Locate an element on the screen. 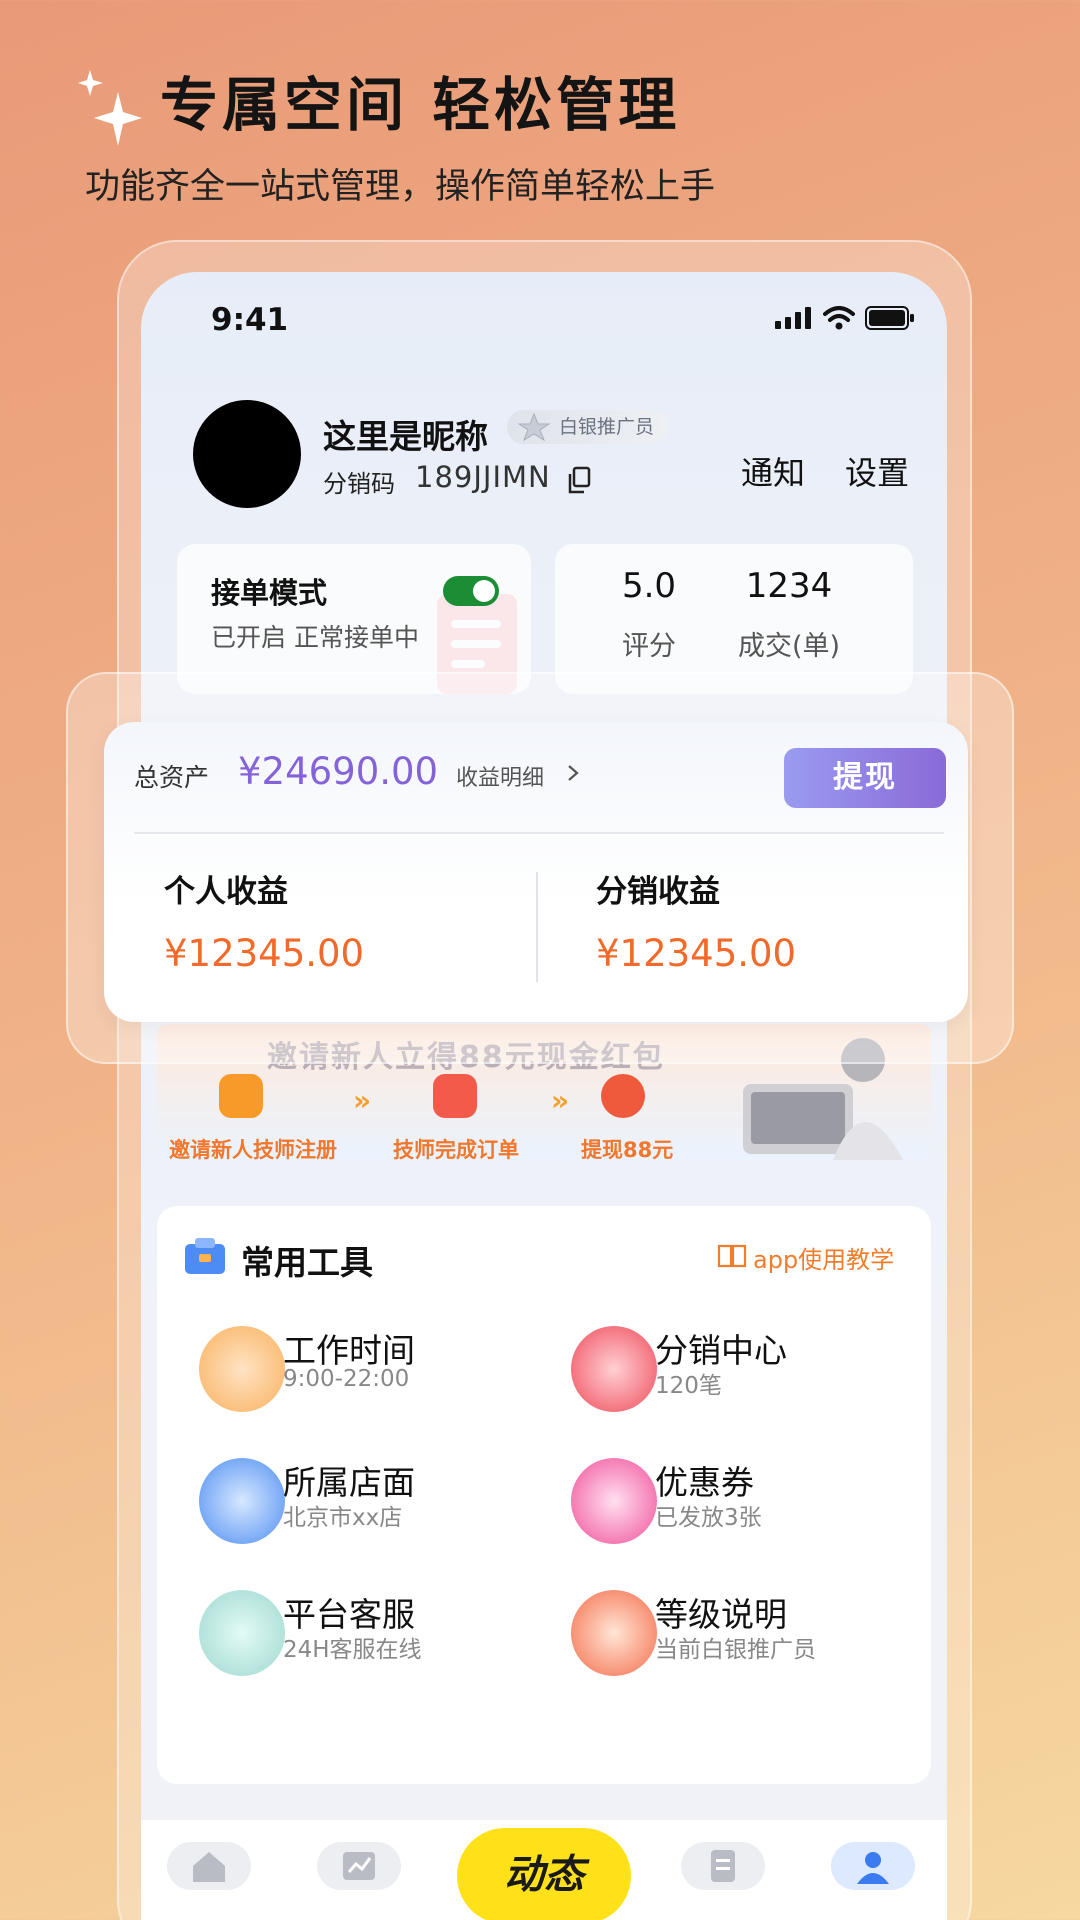 The image size is (1080, 1920). tool-sub: 120笔 is located at coordinates (688, 1386).